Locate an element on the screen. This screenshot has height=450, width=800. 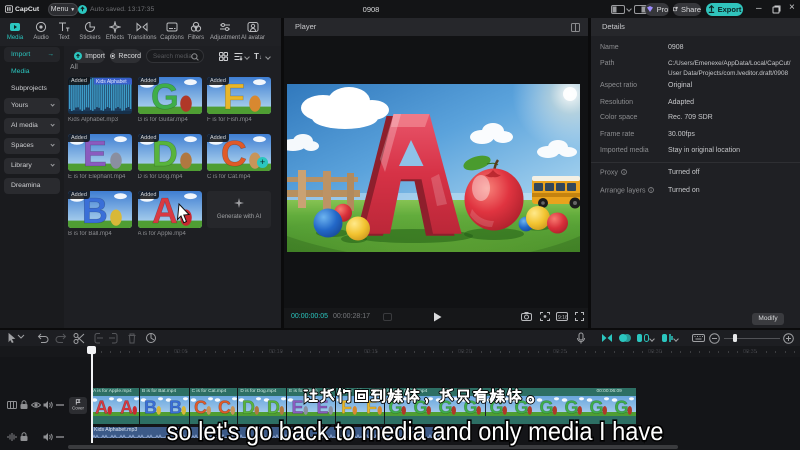
svg-text: 9:16 is located at coordinates (563, 318).